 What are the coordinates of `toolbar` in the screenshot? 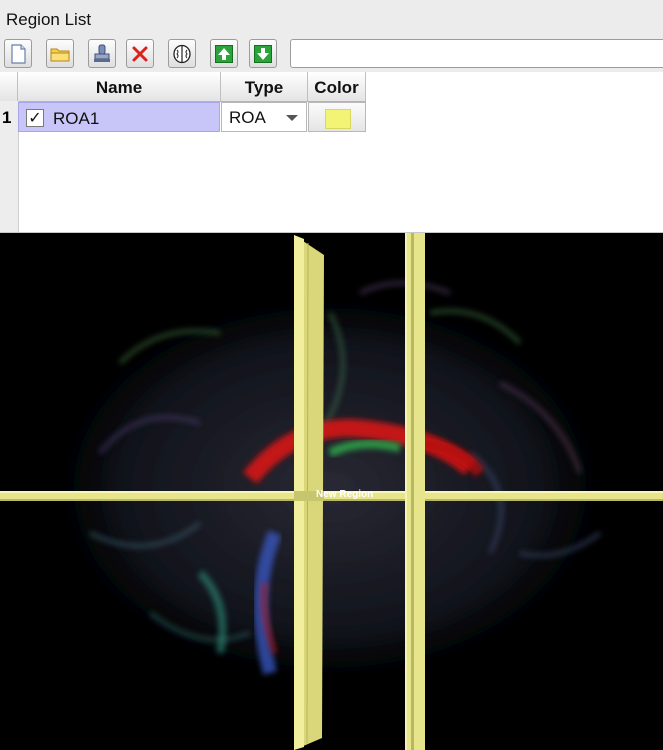 It's located at (331, 54).